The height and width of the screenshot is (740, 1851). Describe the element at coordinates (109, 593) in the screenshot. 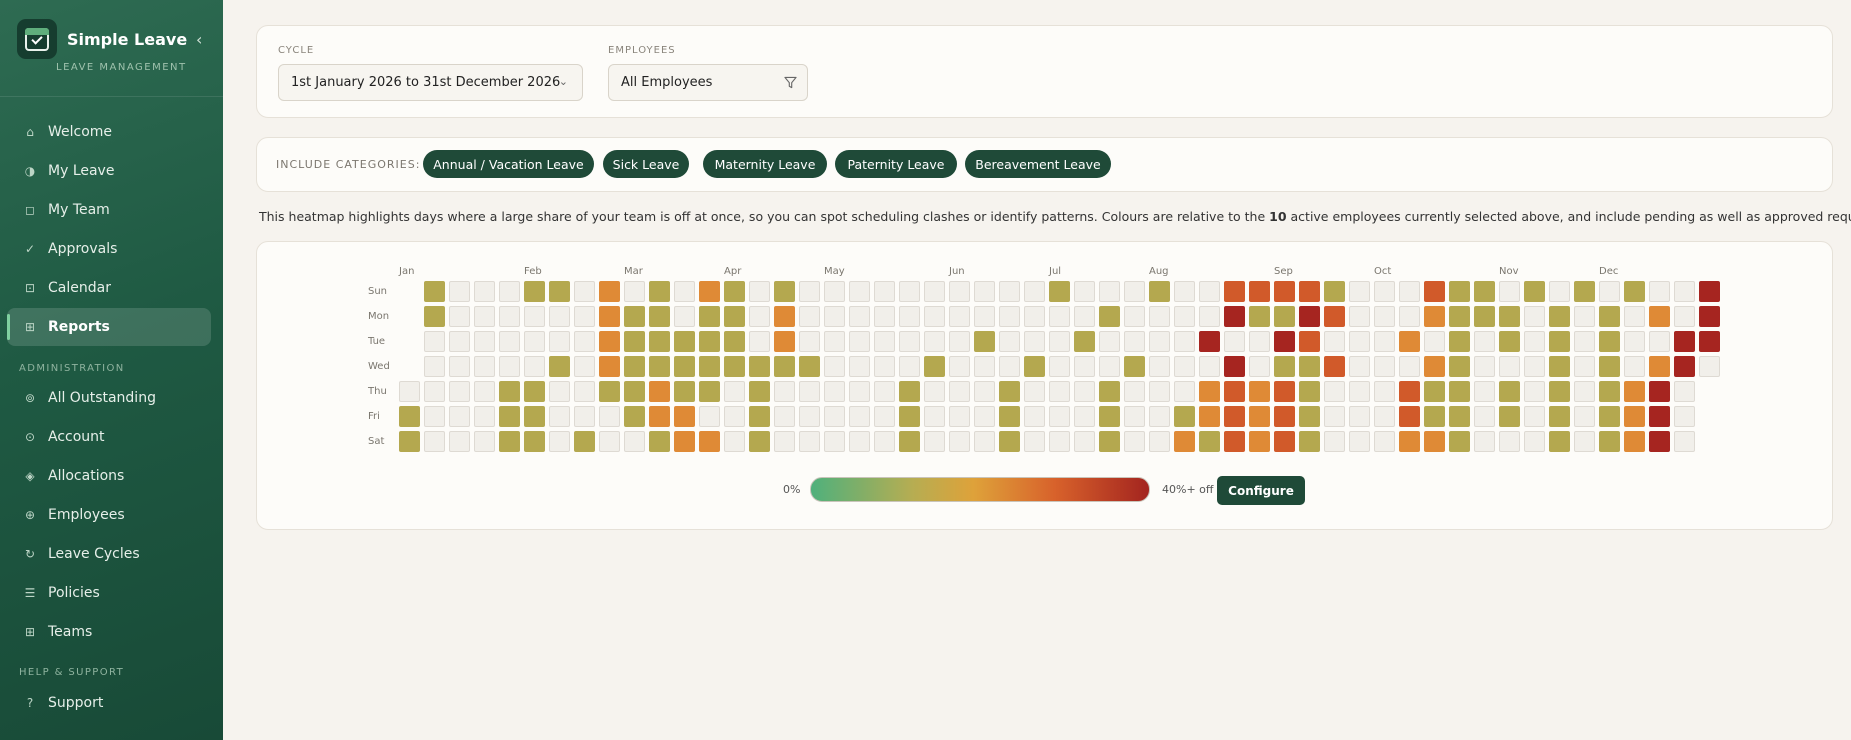

I see `sidebar-item-policies: ☰ Policies` at that location.